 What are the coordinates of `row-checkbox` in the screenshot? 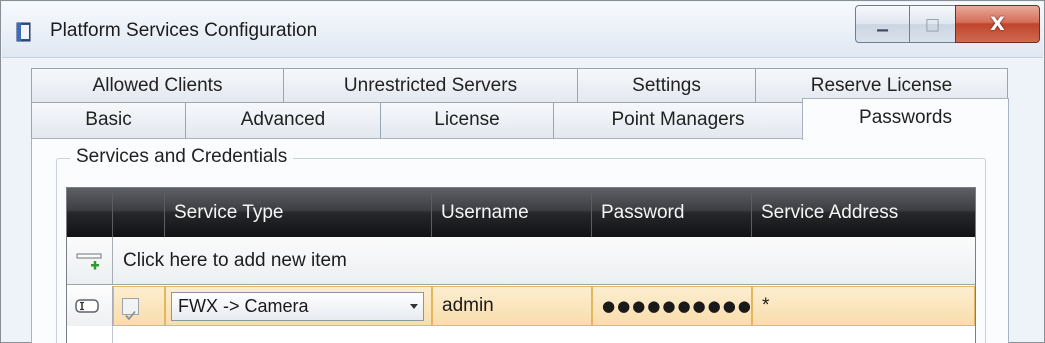 It's located at (130, 309).